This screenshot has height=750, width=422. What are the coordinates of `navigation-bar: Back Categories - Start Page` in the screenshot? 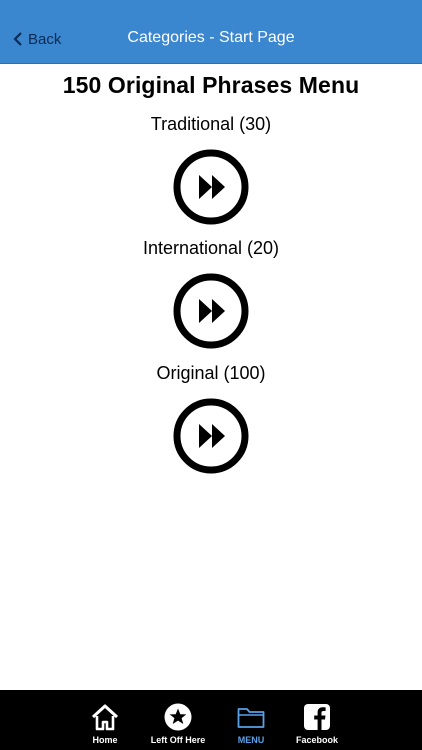 It's located at (211, 32).